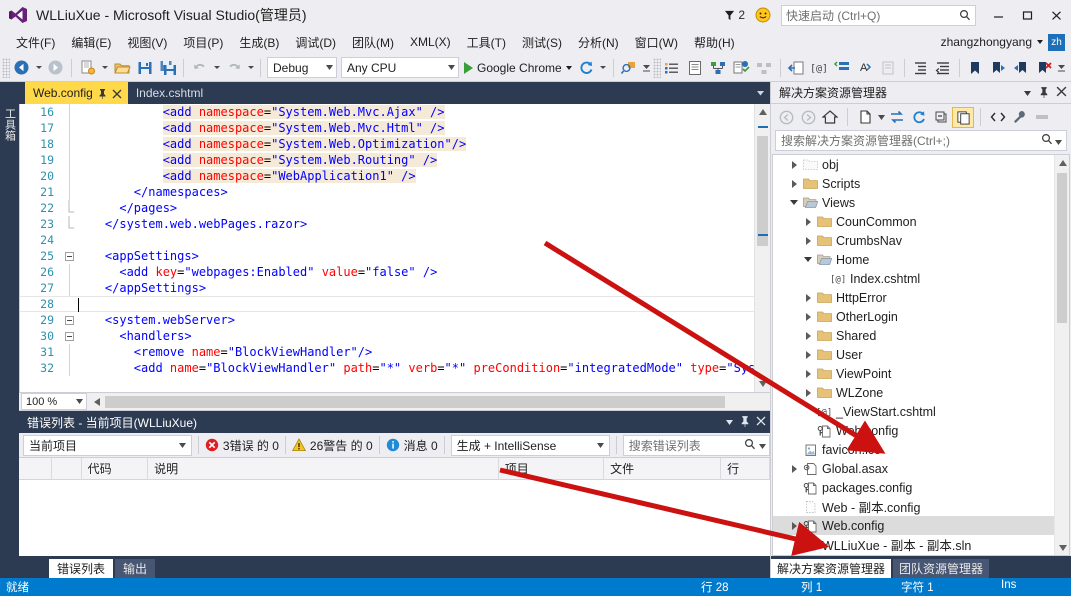  I want to click on decrease-indent-icon, so click(943, 68).